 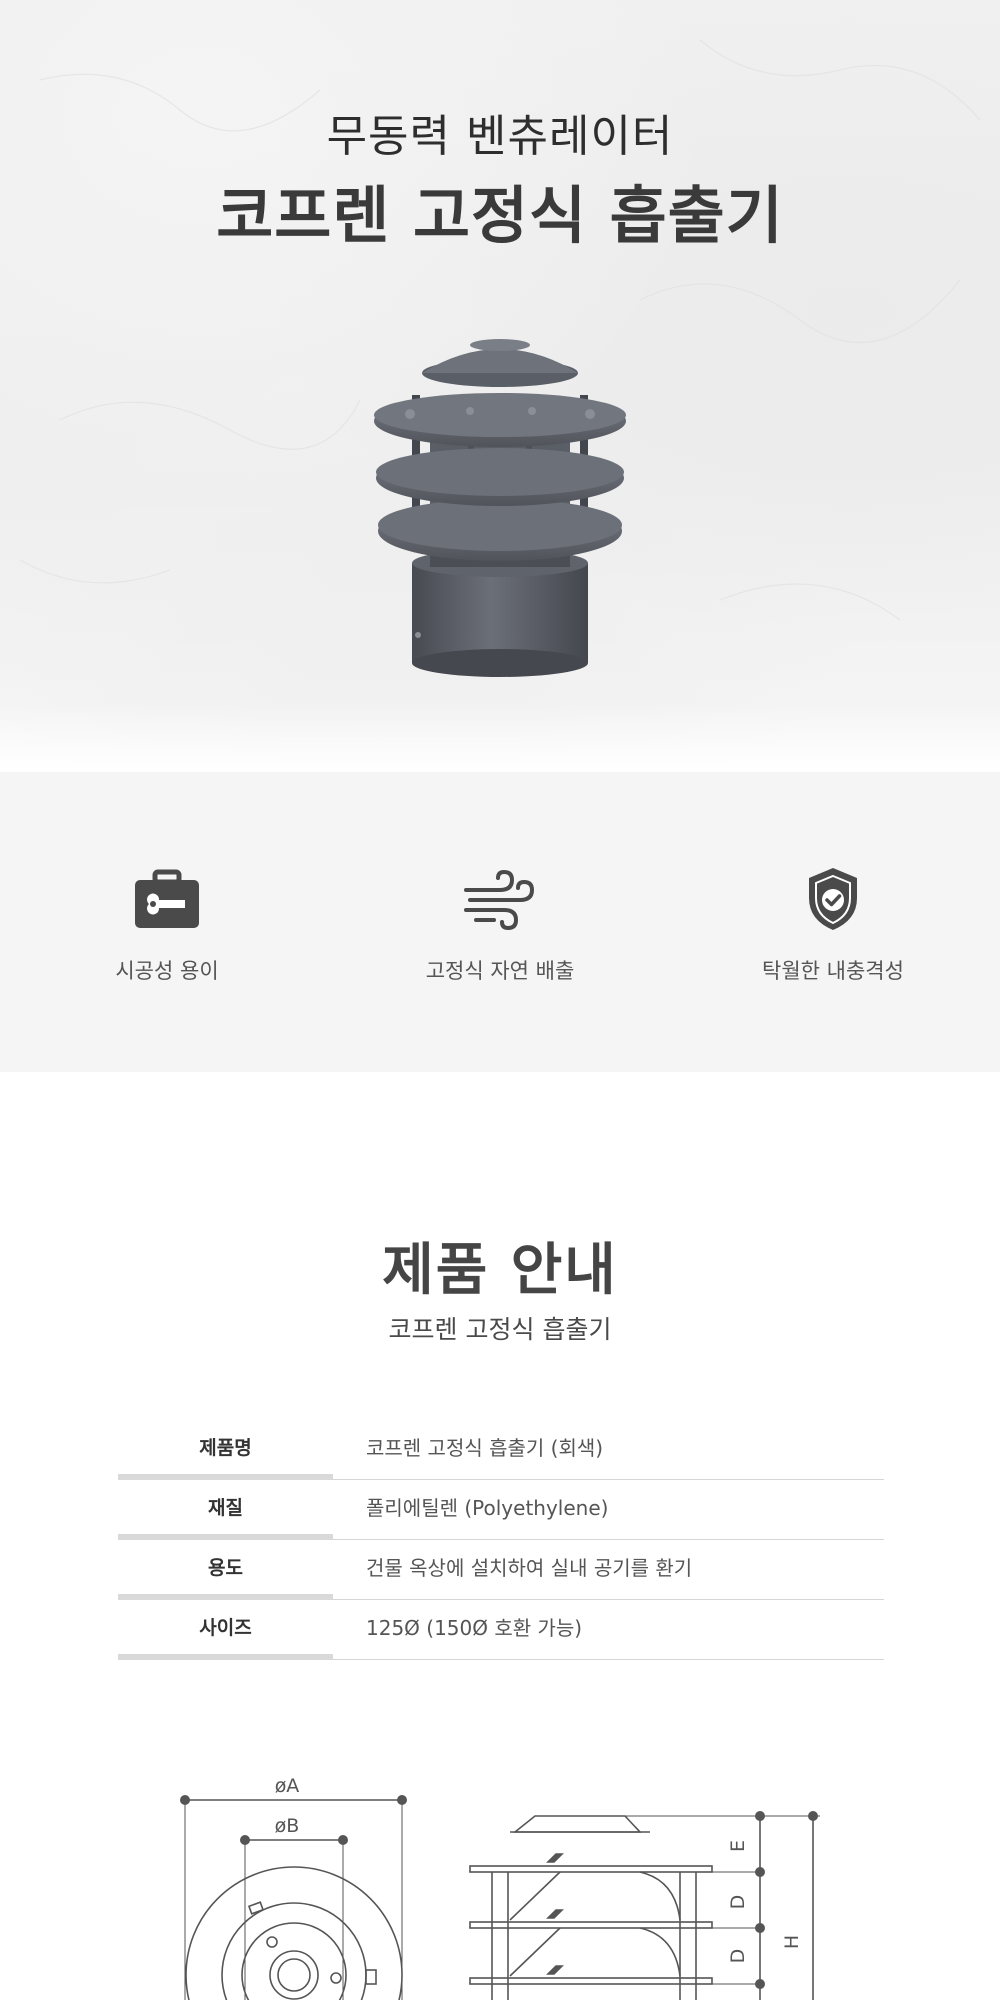 I want to click on spec-value: 건물 옥상에 설치하여 실내 공기를 환기, so click(x=529, y=1568).